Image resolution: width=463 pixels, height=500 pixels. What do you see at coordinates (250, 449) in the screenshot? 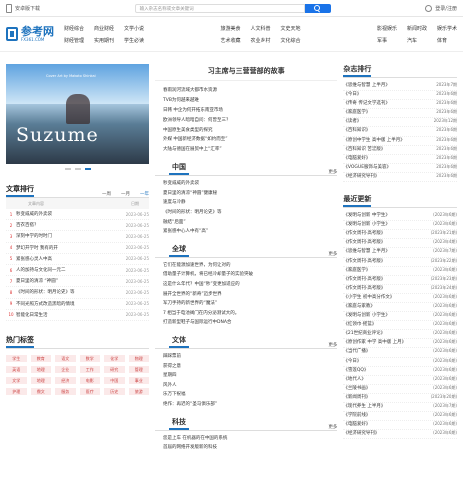
I see `section-item: 首届的网络开发版新的科技` at bounding box center [250, 449].